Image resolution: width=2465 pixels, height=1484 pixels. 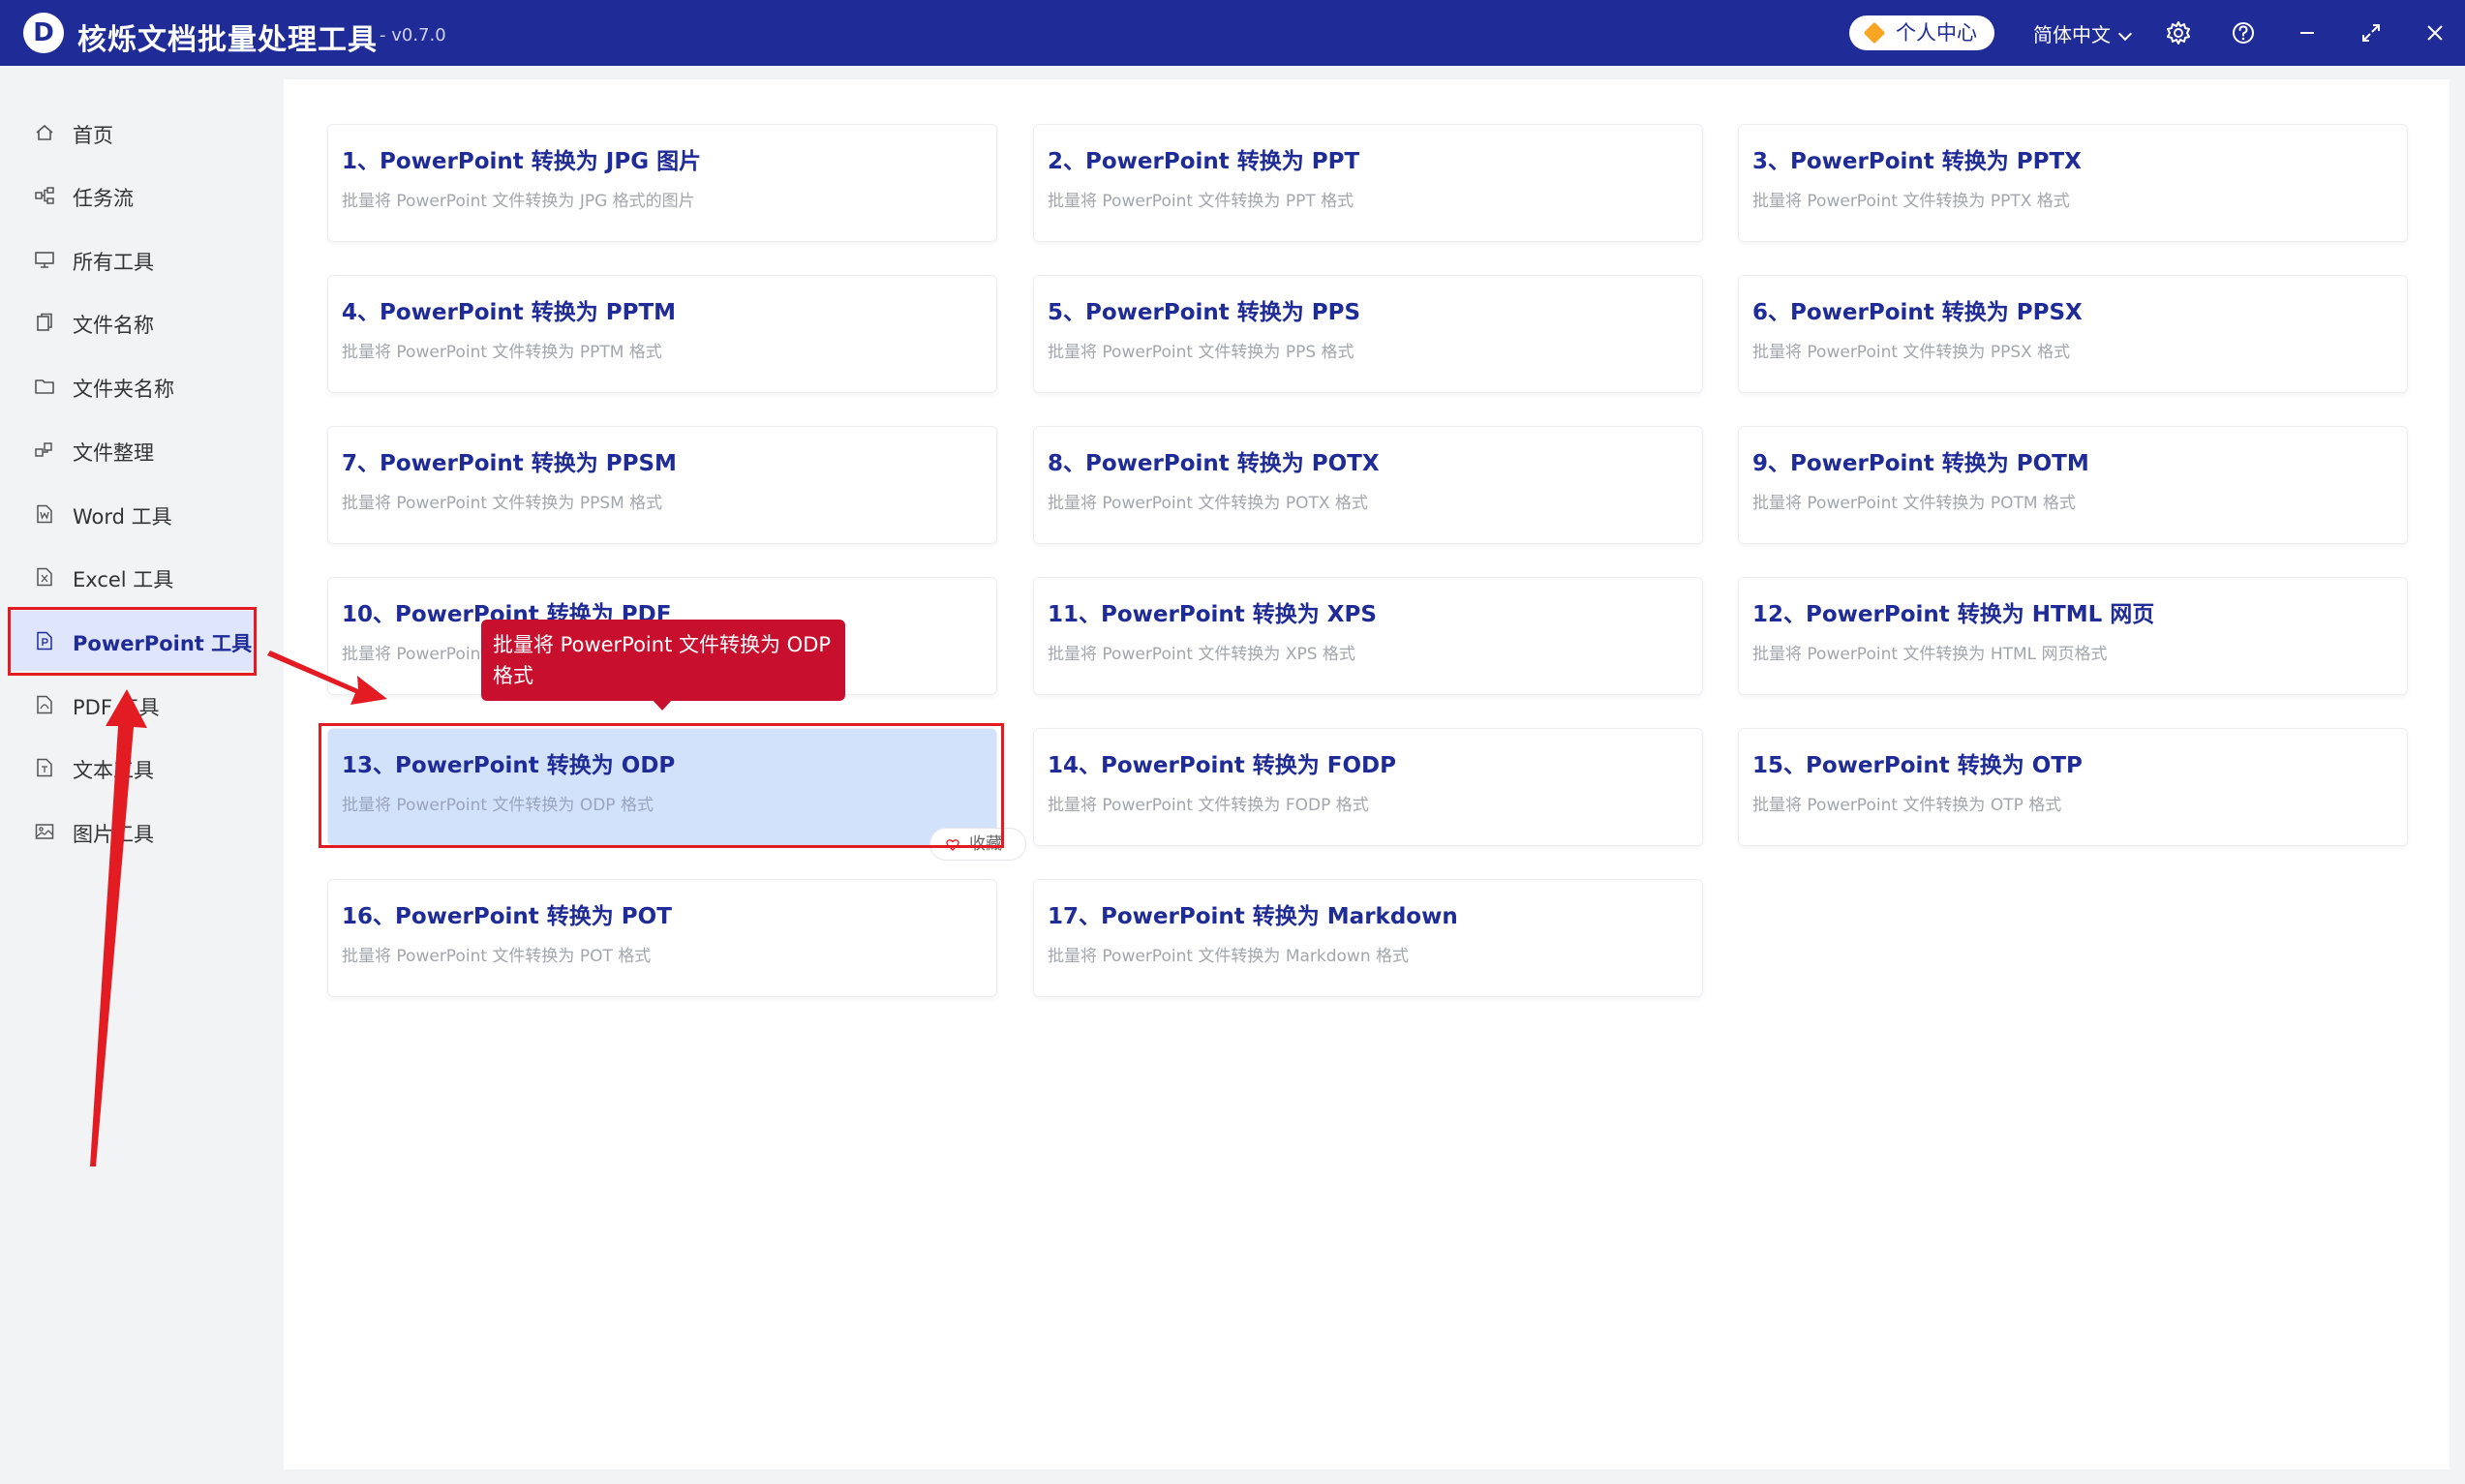 What do you see at coordinates (1201, 352) in the screenshot?
I see `tool-card-description: 批量将 PowerPoint 文件转换为 PPS 格式` at bounding box center [1201, 352].